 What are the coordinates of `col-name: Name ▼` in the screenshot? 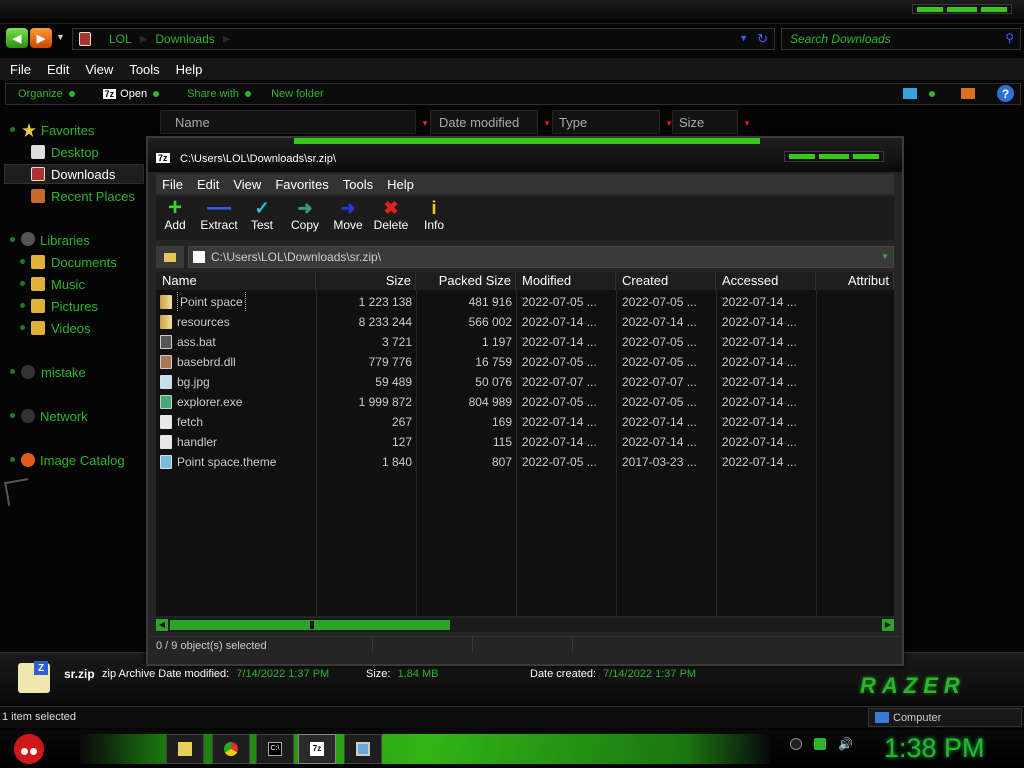 It's located at (294, 122).